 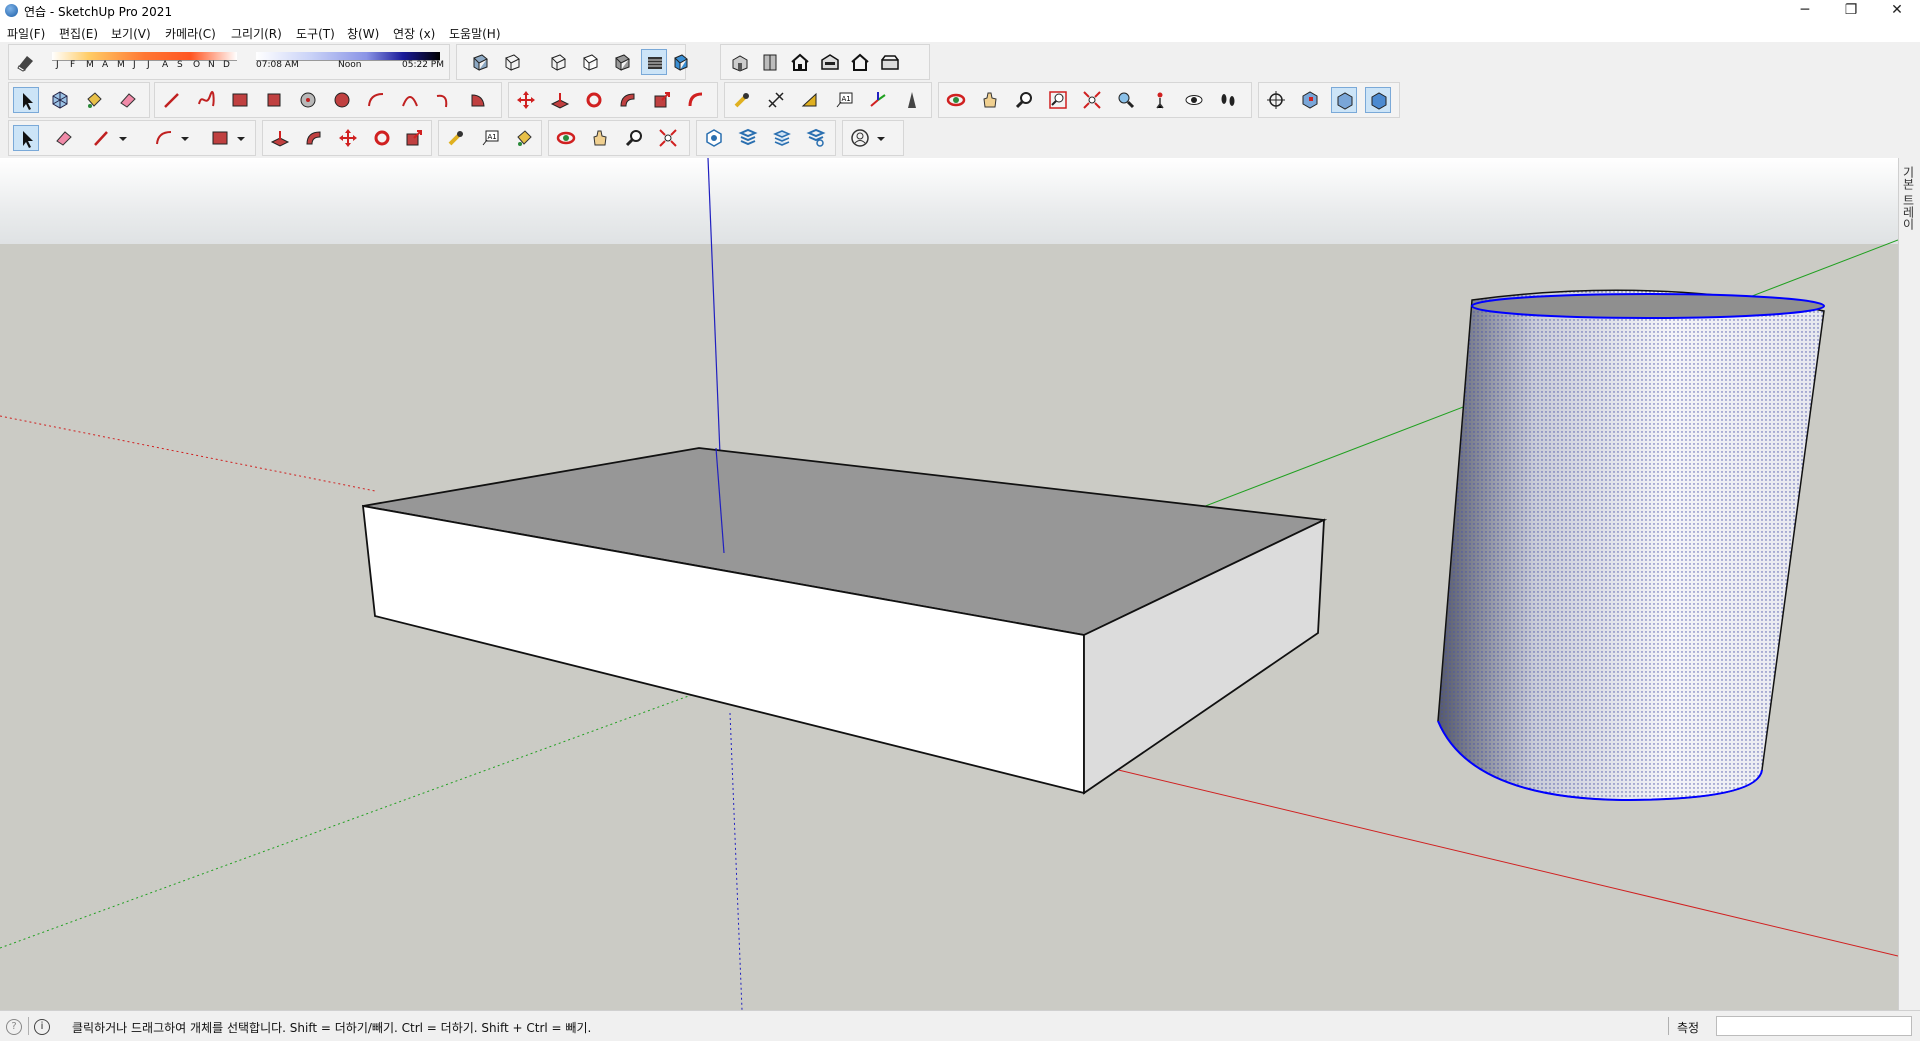 What do you see at coordinates (180, 65) in the screenshot?
I see `month-label: S` at bounding box center [180, 65].